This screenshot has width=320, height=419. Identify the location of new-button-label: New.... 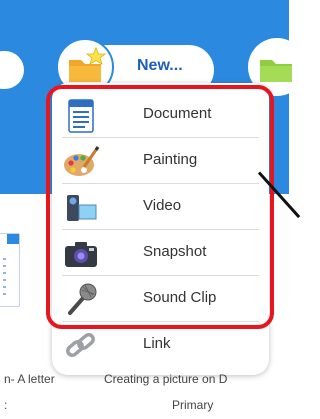
(160, 66).